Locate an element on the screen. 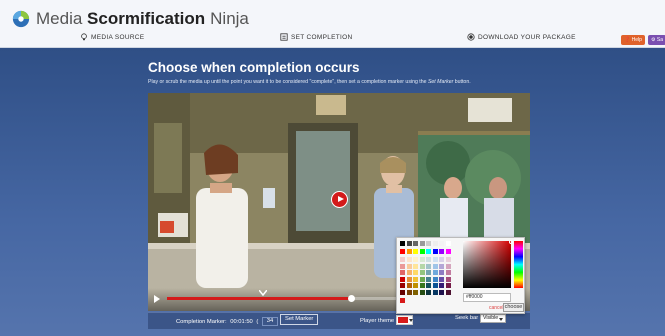 The height and width of the screenshot is (336, 665). player-theme-picker is located at coordinates (404, 320).